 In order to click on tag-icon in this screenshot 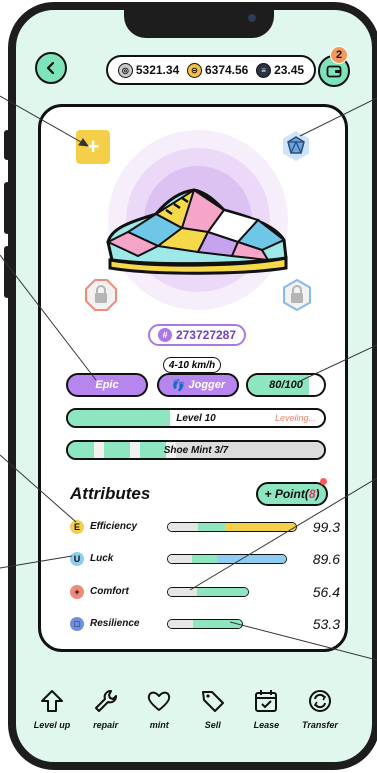, I will do `click(212, 701)`.